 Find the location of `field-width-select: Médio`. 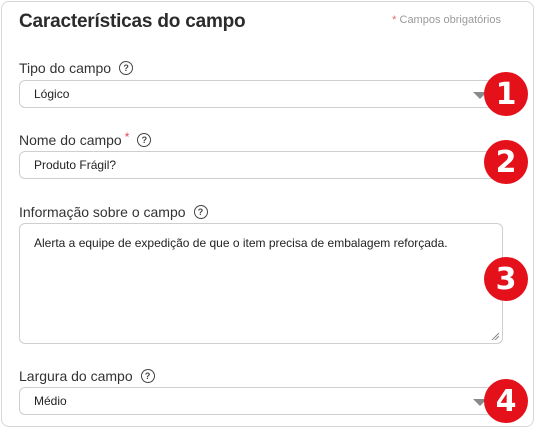

field-width-select: Médio is located at coordinates (261, 401).